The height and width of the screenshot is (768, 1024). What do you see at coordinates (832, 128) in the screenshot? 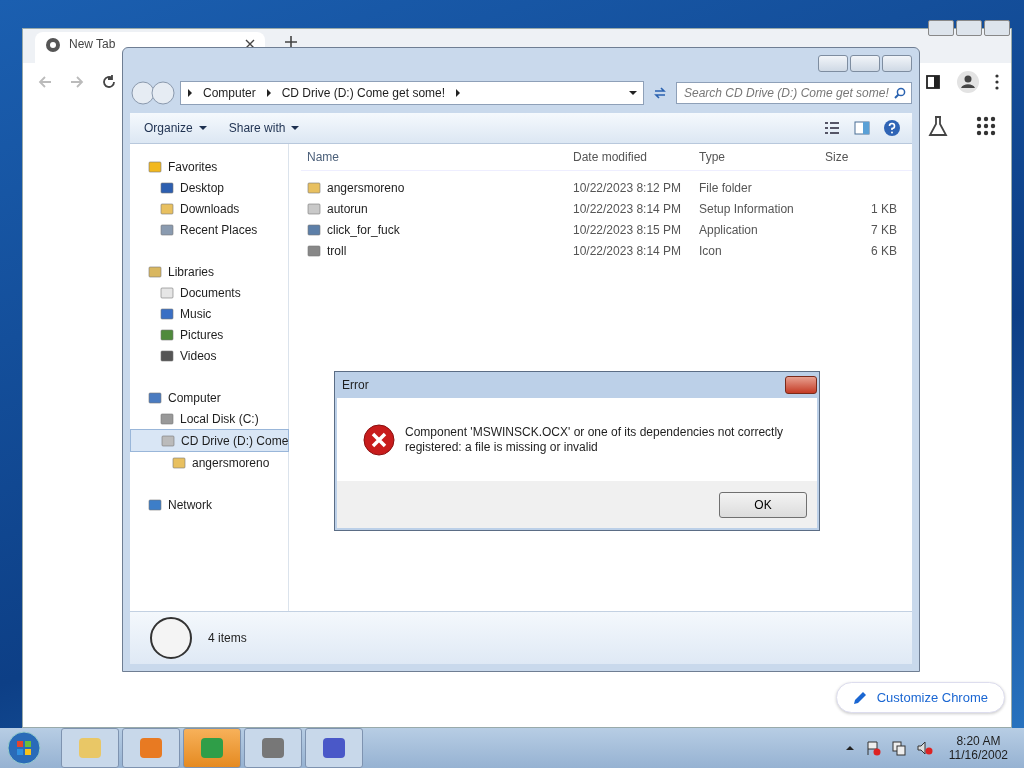
I see `view-options-icon` at bounding box center [832, 128].